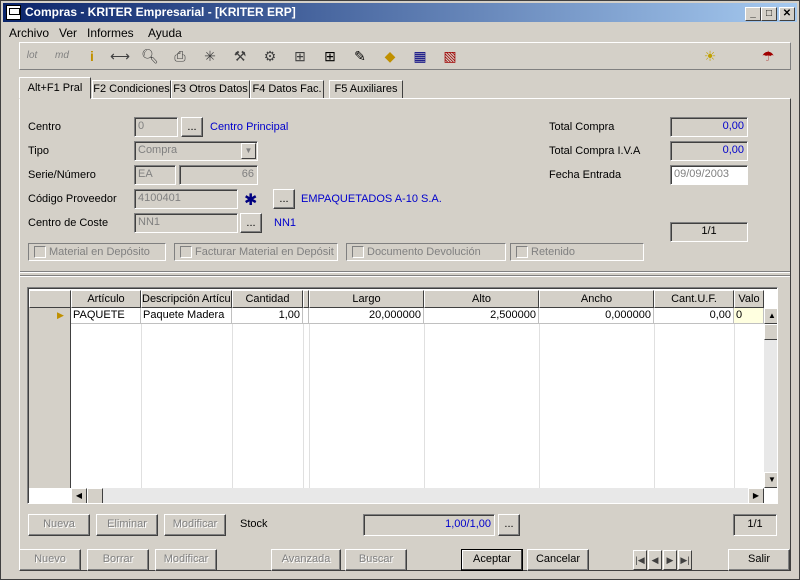 Image resolution: width=800 pixels, height=580 pixels. Describe the element at coordinates (118, 560) in the screenshot. I see `borrar-button: Borrar` at that location.